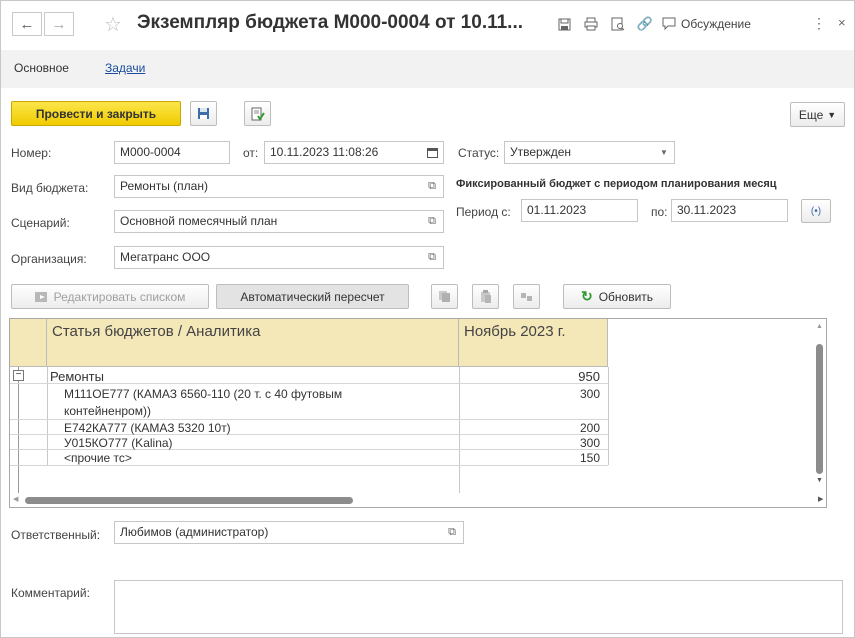 Image resolution: width=855 pixels, height=638 pixels. I want to click on period-from-field: 01.11.2023, so click(579, 210).